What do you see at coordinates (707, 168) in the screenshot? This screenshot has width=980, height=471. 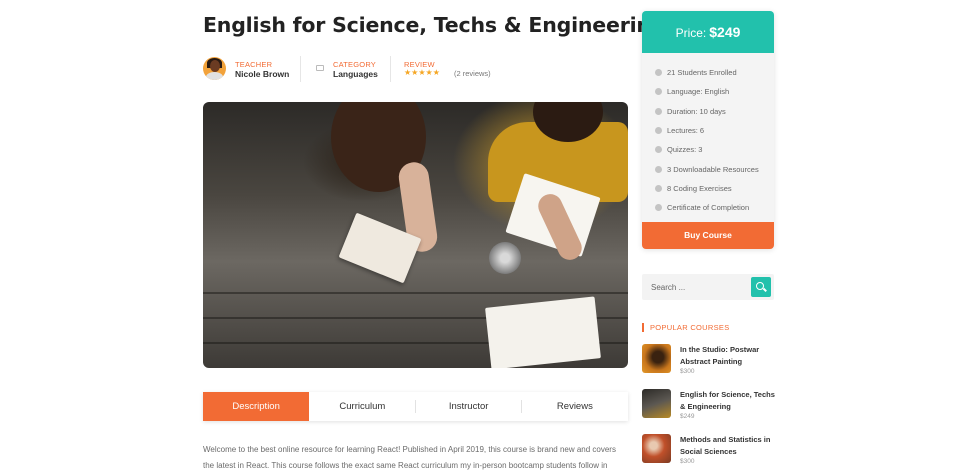 I see `list-item: 3 Downloadable Resources` at bounding box center [707, 168].